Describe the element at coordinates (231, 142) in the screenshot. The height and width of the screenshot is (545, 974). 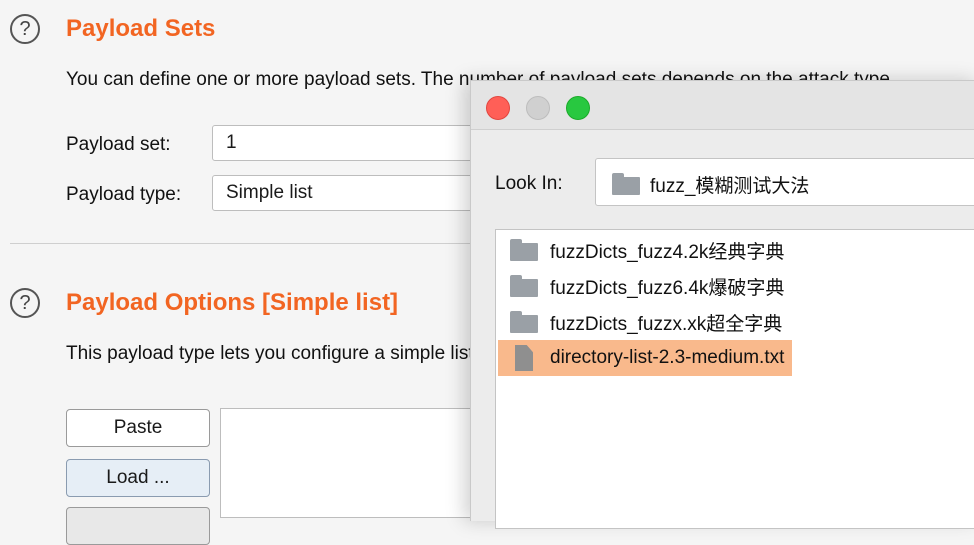
I see `payload-set-value: 1` at that location.